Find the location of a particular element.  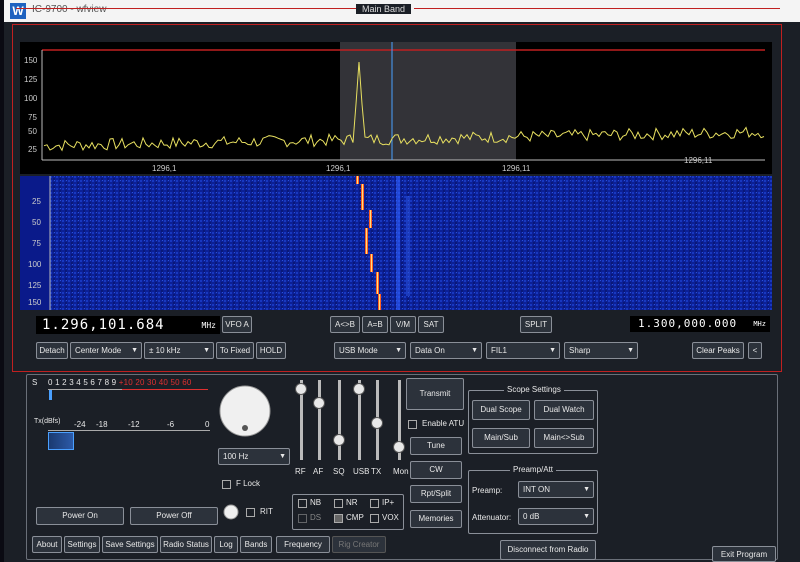

slider-label-af: AF is located at coordinates (318, 471).